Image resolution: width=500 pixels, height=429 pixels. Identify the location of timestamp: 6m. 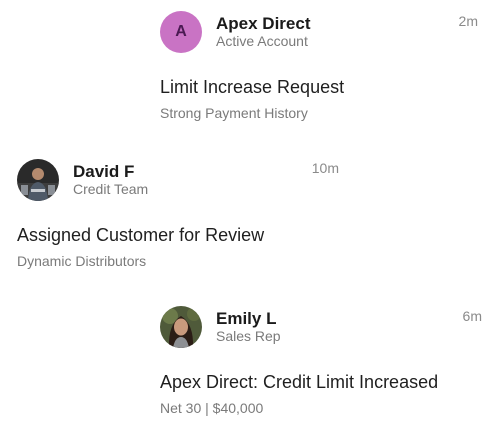
(472, 316).